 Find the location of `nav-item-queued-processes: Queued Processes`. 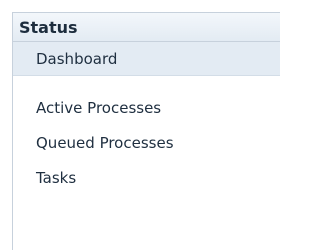

nav-item-queued-processes: Queued Processes is located at coordinates (146, 142).